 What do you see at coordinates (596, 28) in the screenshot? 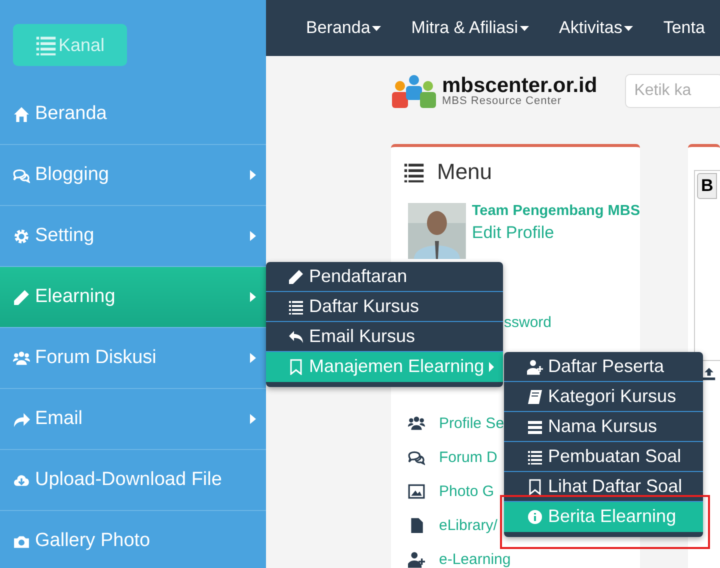
I see `nav-link: Aktivitas` at bounding box center [596, 28].